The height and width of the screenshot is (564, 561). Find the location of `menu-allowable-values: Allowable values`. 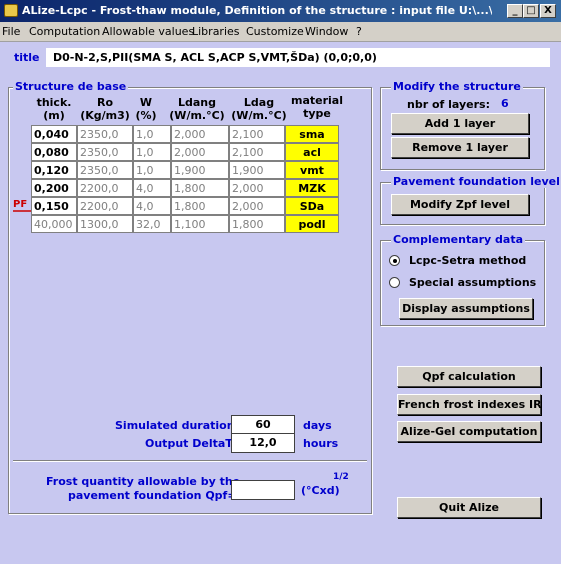

menu-allowable-values: Allowable values is located at coordinates (148, 31).